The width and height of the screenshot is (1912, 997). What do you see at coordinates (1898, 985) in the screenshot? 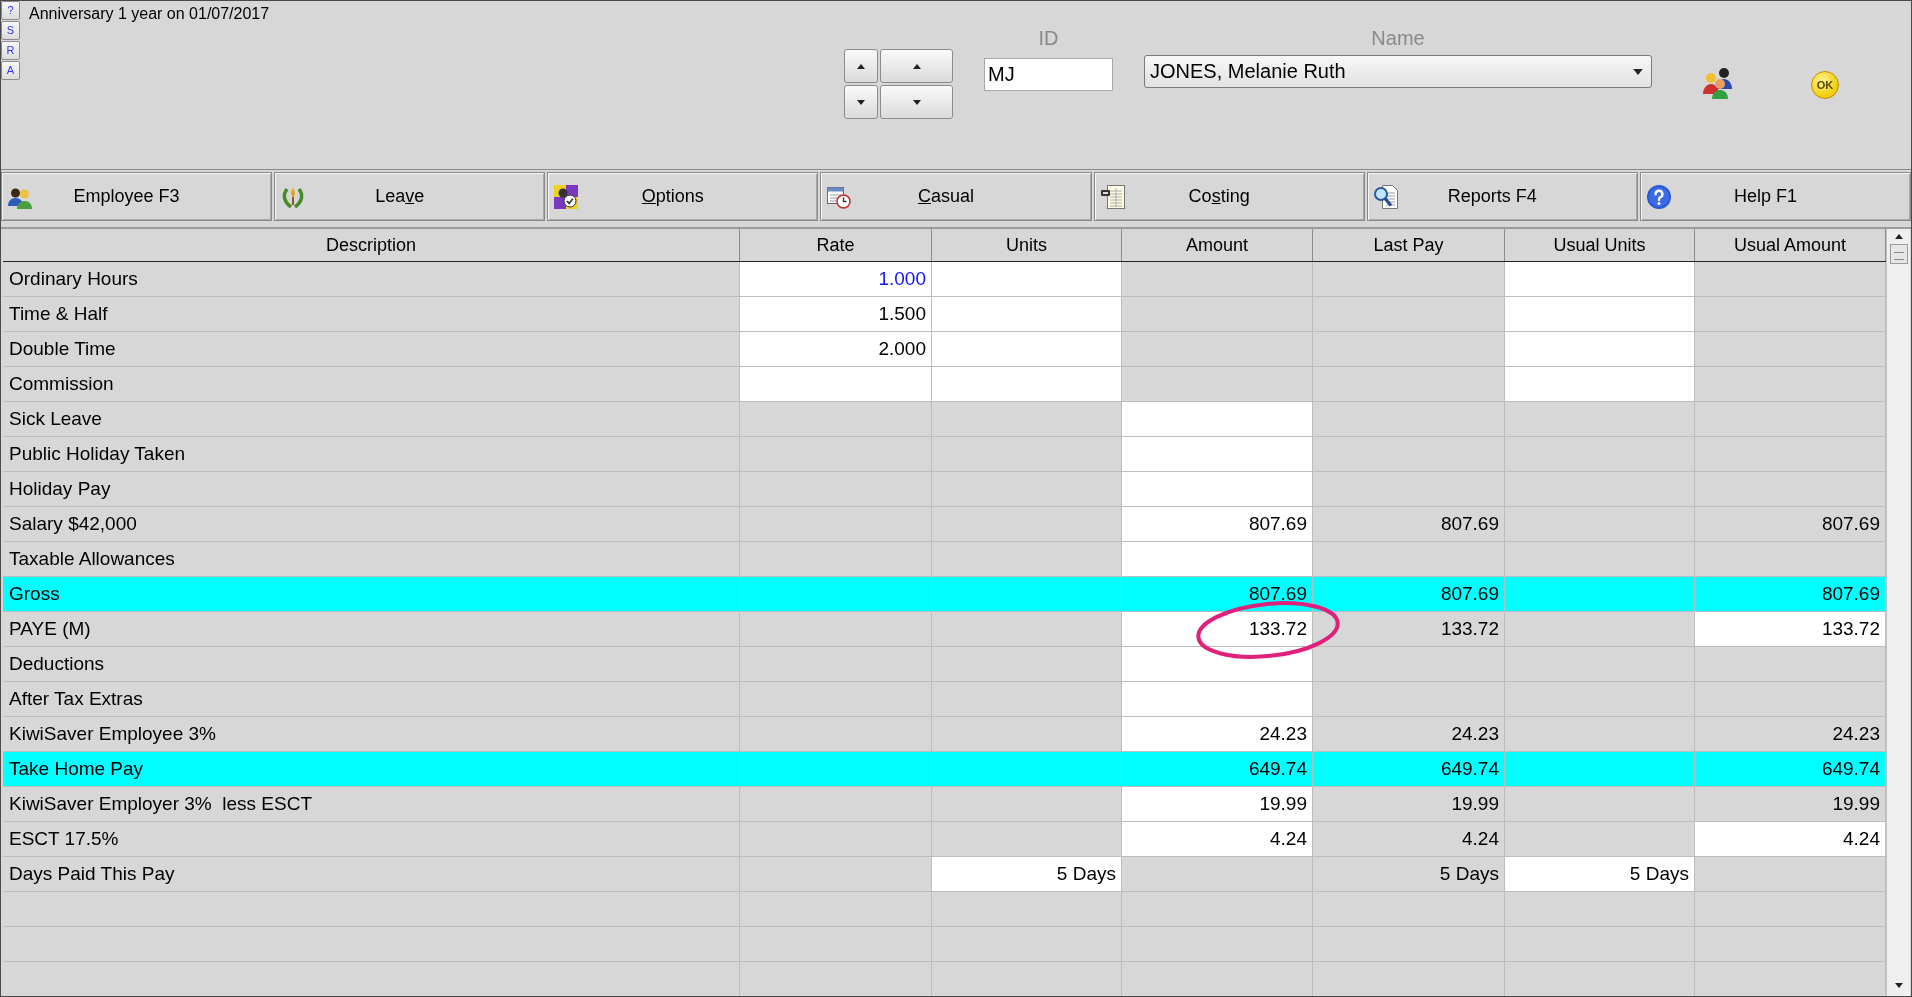
I see `scroll-down-icon` at bounding box center [1898, 985].